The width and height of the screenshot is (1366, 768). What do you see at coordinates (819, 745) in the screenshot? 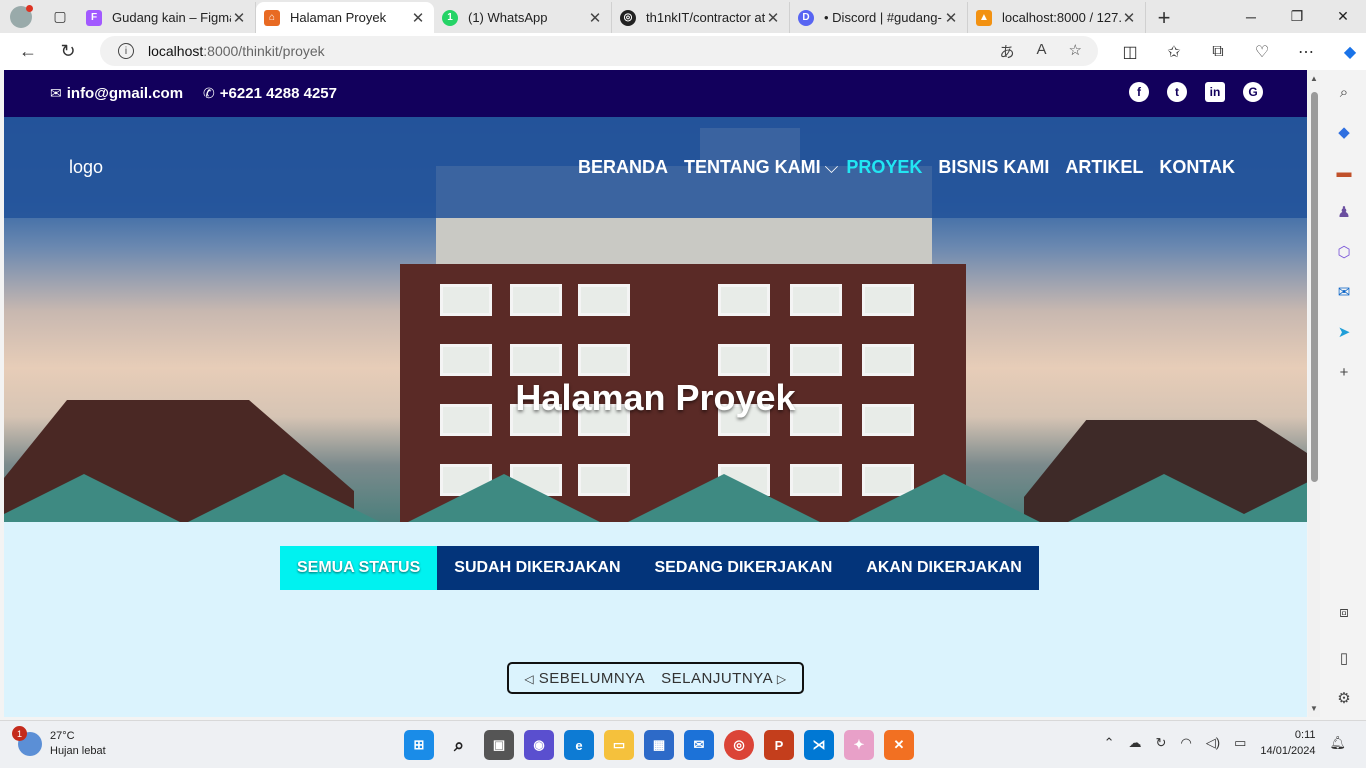
I see `vscode-icon: ⋊` at bounding box center [819, 745].